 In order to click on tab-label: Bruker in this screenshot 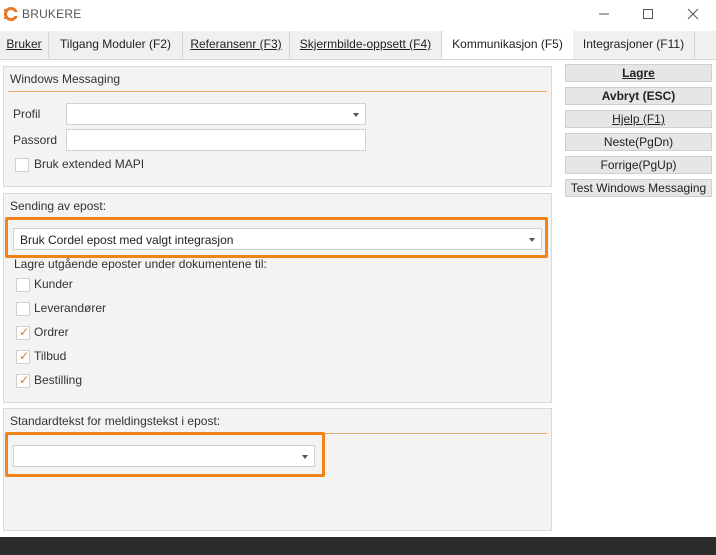, I will do `click(24, 44)`.